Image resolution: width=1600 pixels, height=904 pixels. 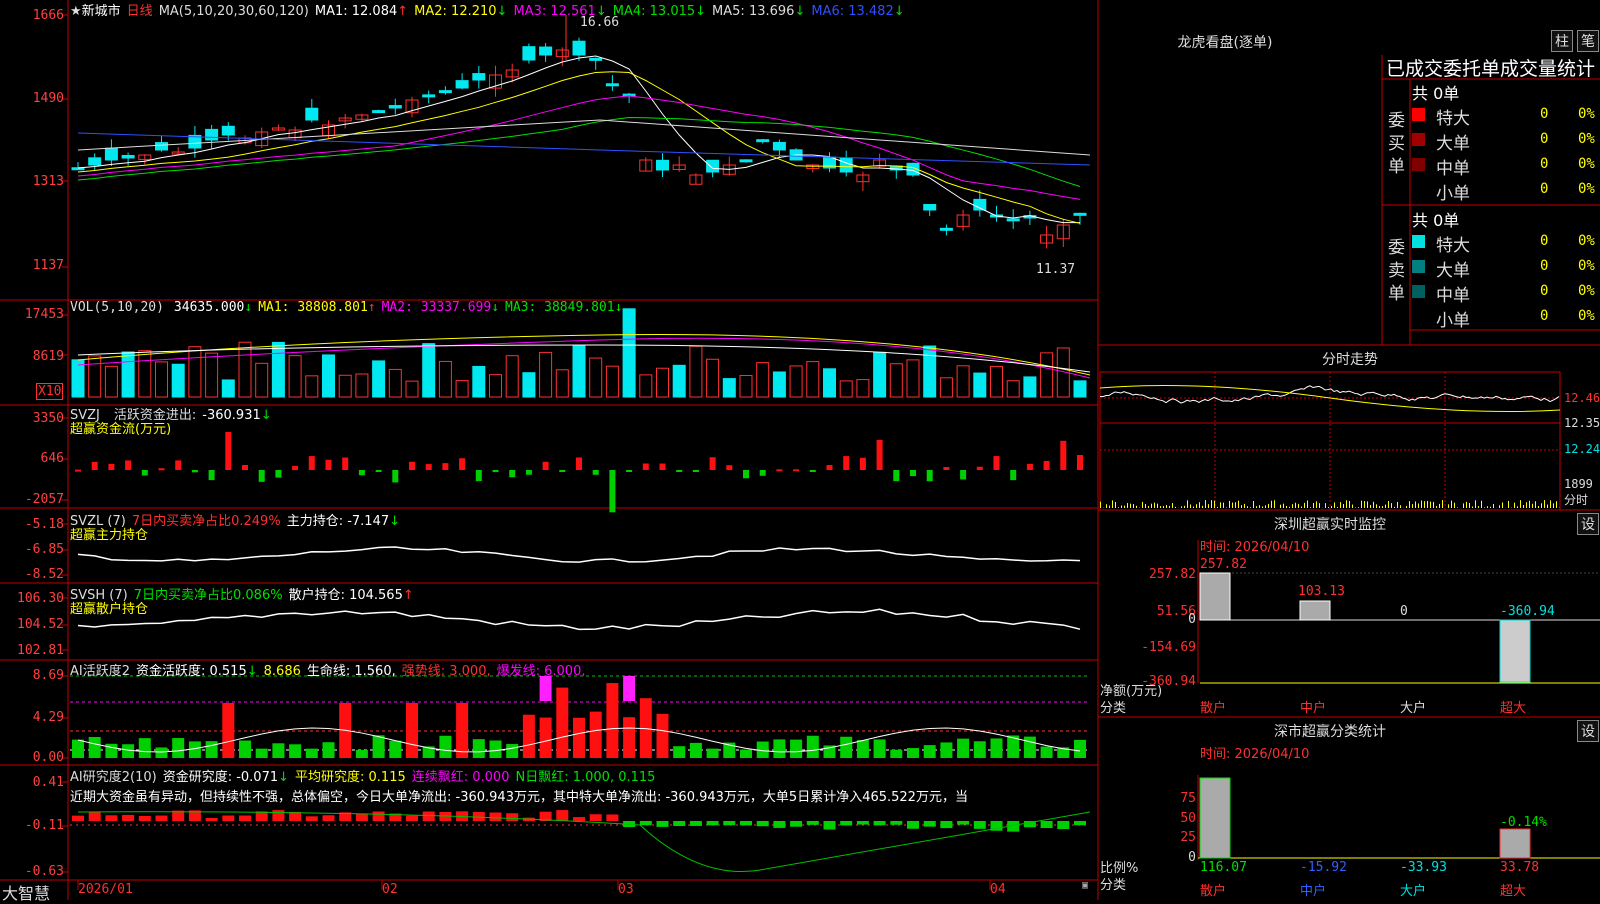 I want to click on ai2-y-2: -0.11, so click(x=33, y=825).